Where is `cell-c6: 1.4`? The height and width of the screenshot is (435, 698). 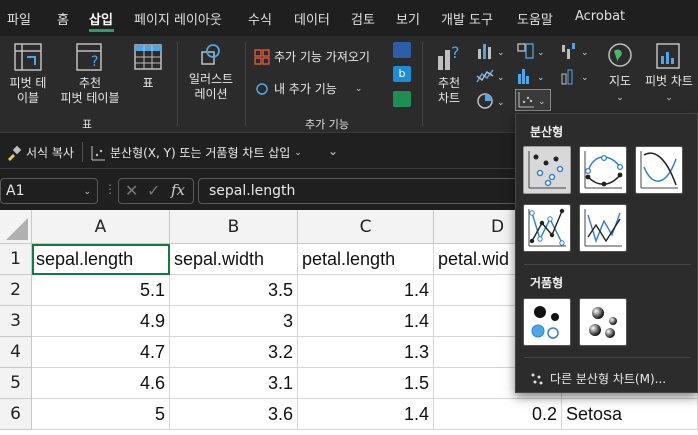 cell-c6: 1.4 is located at coordinates (366, 414).